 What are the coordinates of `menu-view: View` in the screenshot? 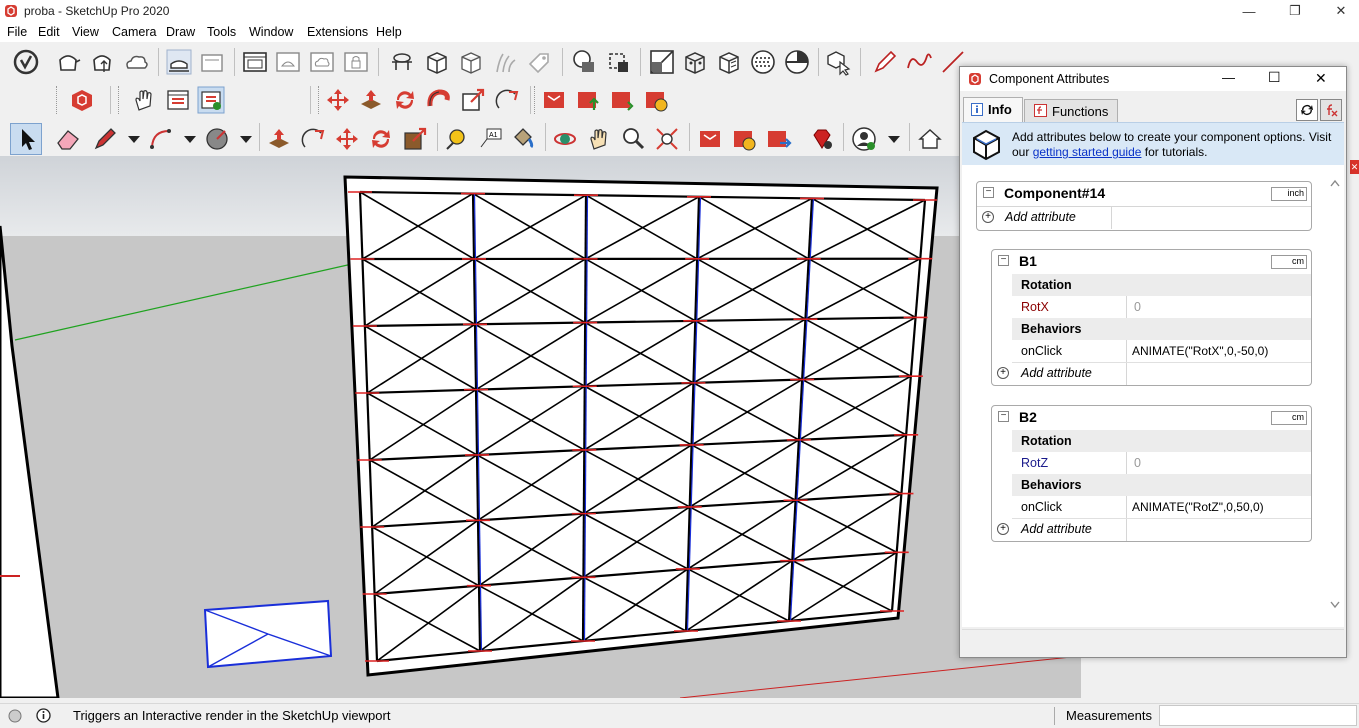 It's located at (85, 32).